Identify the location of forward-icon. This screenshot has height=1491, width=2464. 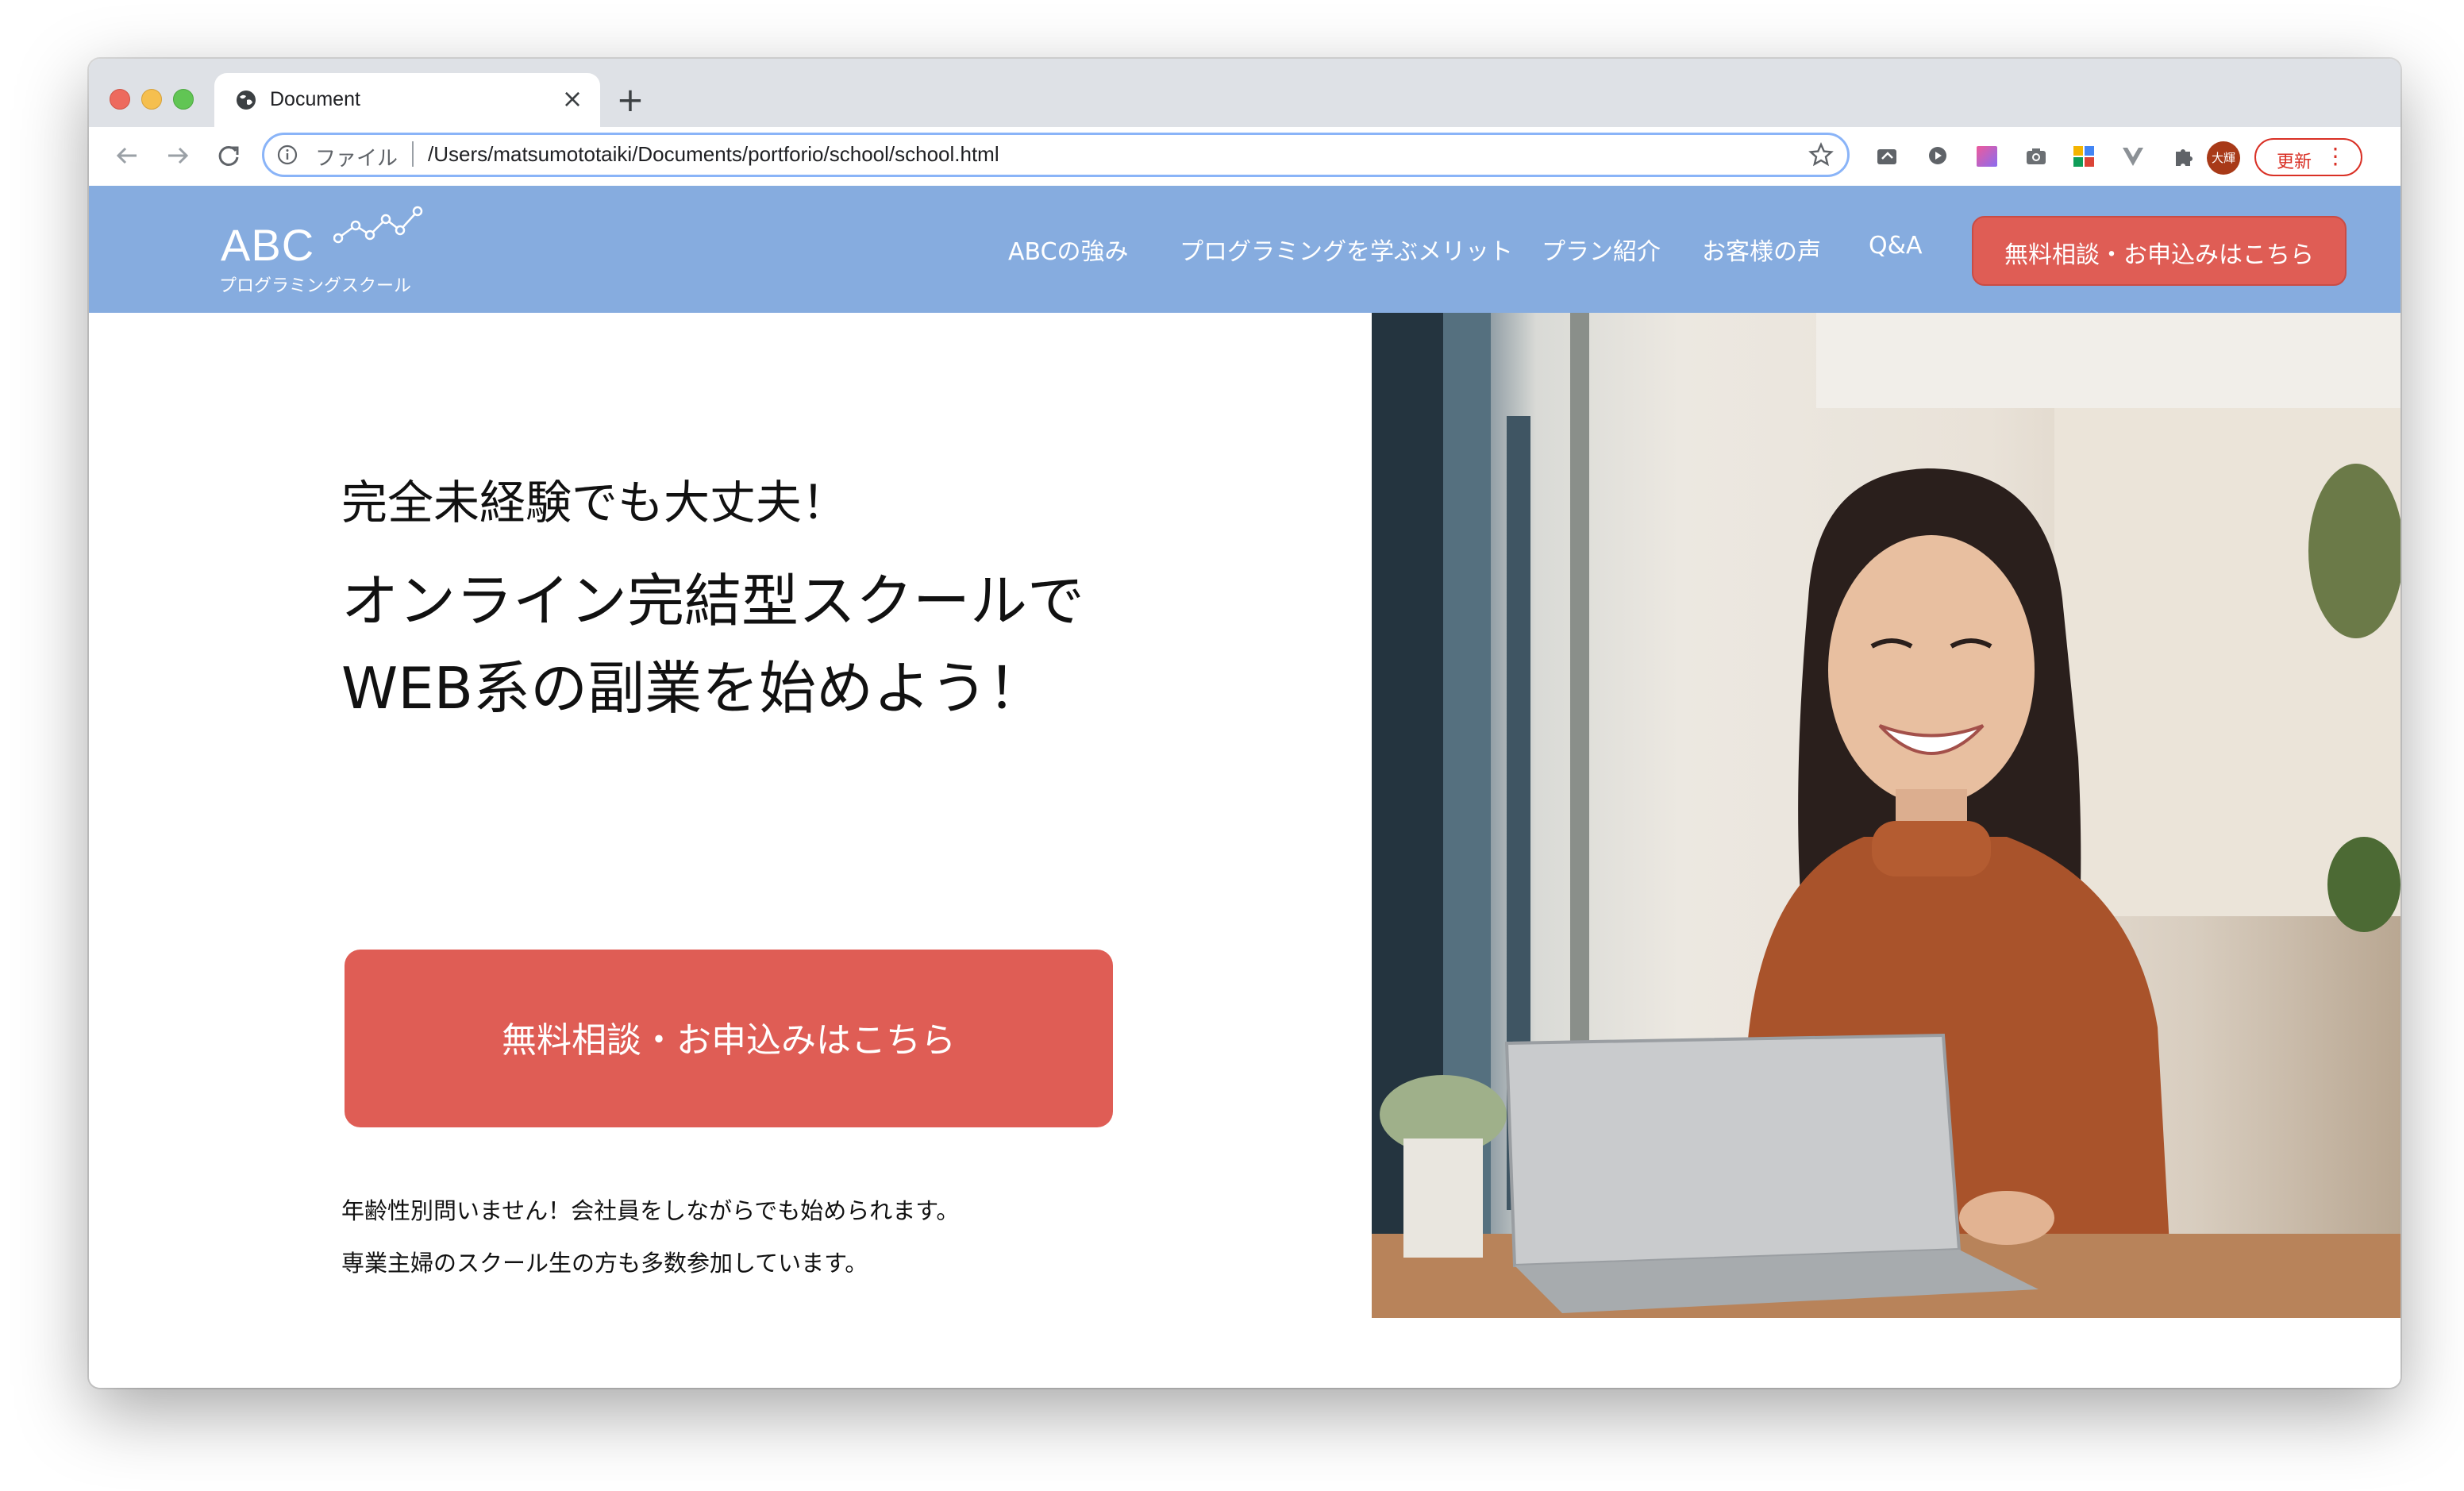
(177, 156).